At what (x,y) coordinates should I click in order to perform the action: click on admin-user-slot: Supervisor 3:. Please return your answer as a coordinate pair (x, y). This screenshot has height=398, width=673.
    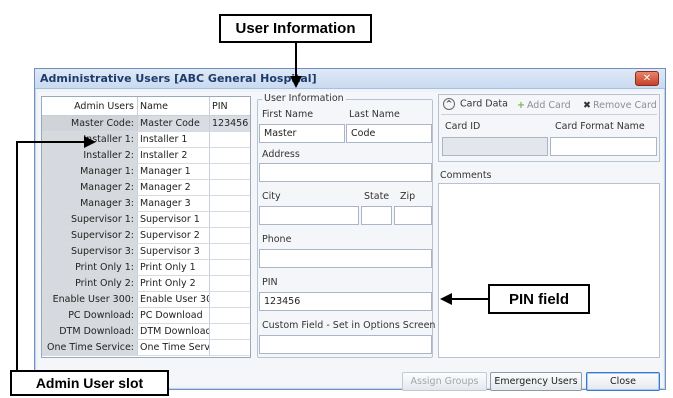
    Looking at the image, I should click on (89, 251).